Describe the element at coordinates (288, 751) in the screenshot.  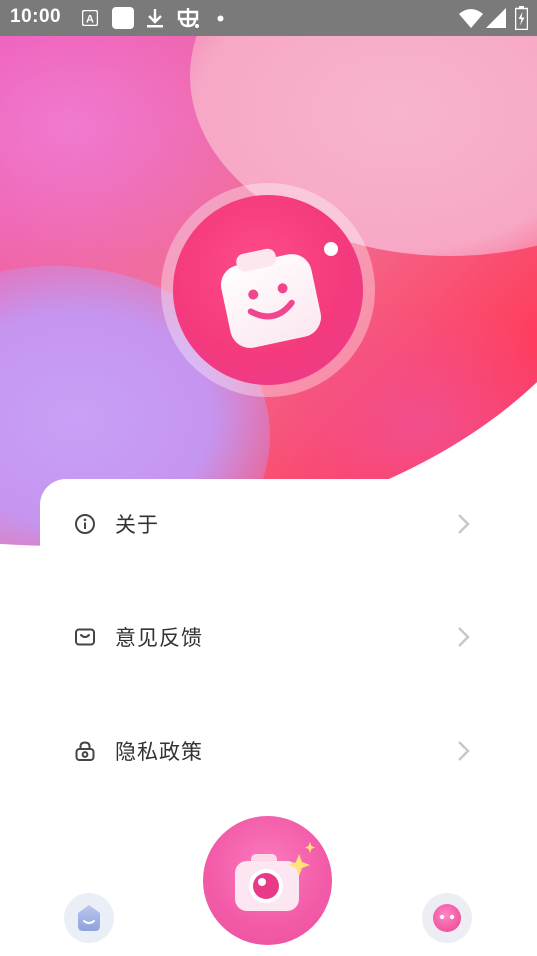
I see `menu-item-privacy: 隐私政策` at that location.